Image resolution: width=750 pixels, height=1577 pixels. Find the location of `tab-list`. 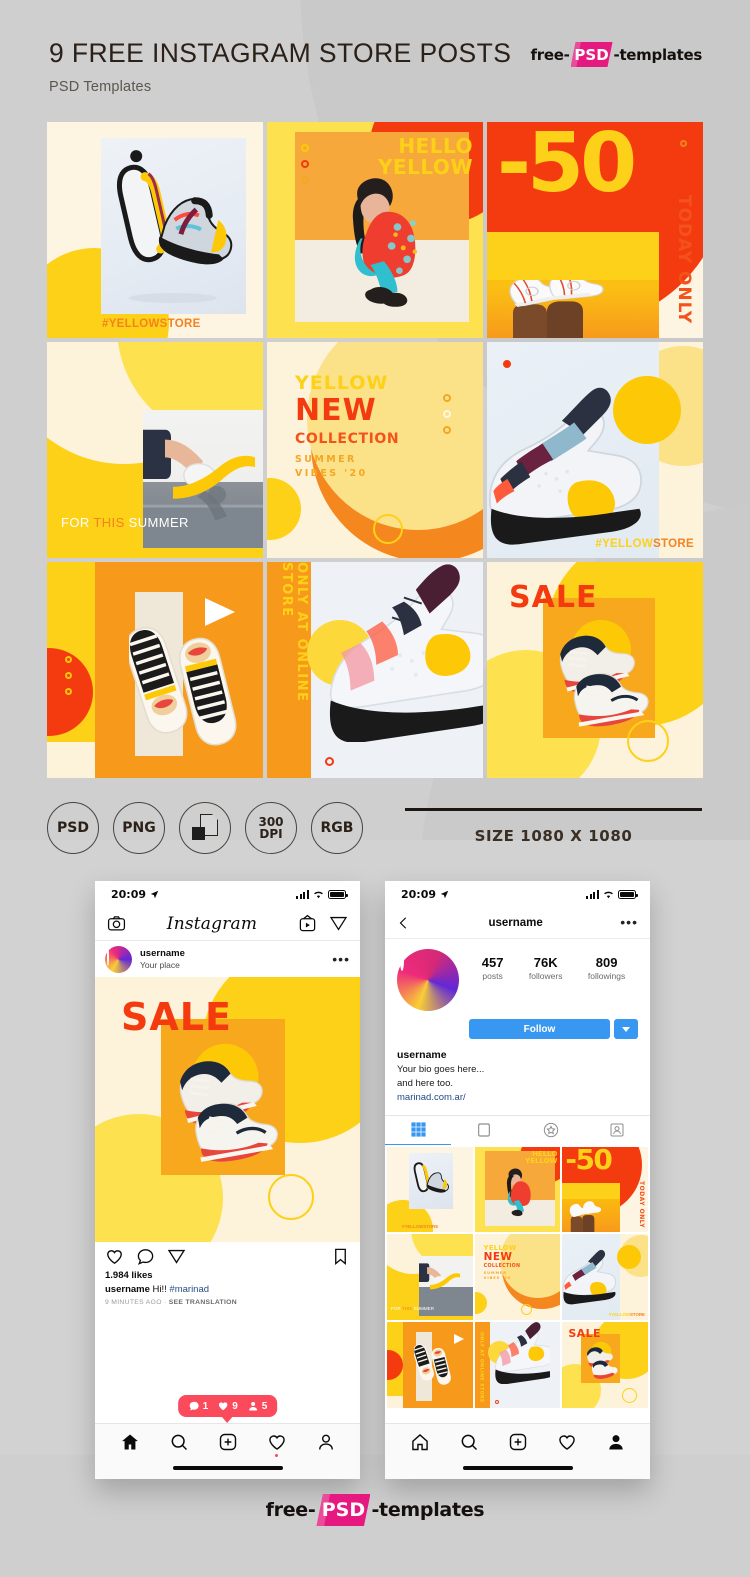

tab-list is located at coordinates (484, 1130).